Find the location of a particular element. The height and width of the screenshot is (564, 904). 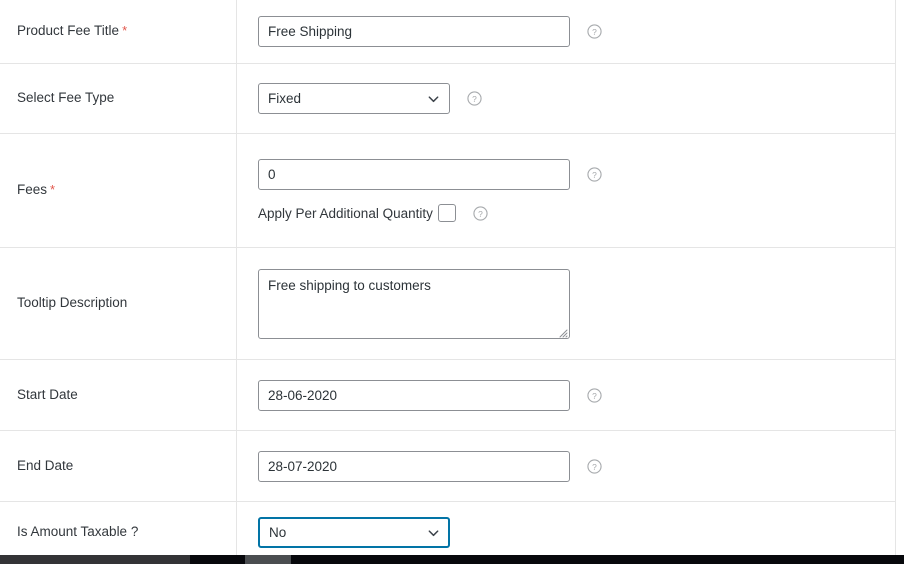

tooltip-description-textarea: Free shipping to customers is located at coordinates (414, 303).